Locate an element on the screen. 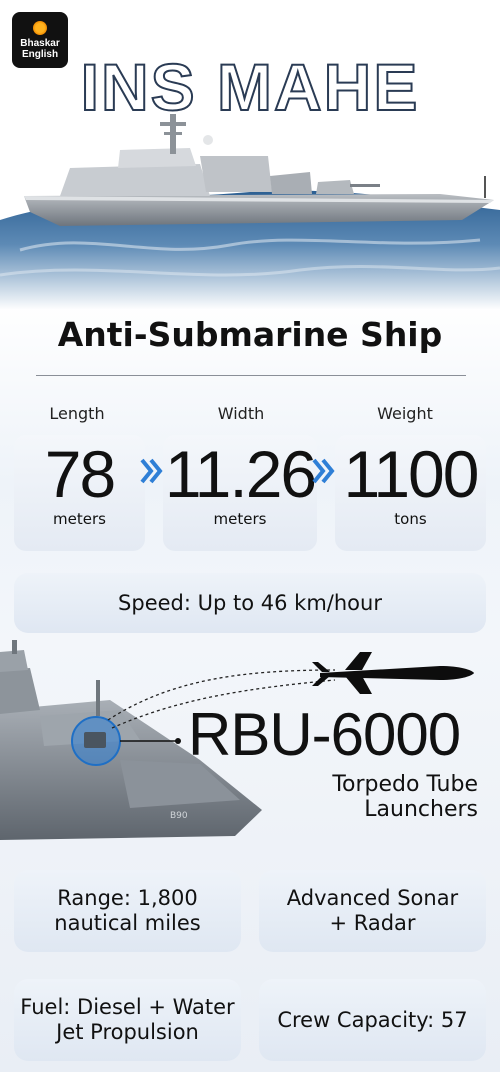 This screenshot has height=1072, width=500. feature-crew: Crew Capacity: 57 is located at coordinates (372, 1020).